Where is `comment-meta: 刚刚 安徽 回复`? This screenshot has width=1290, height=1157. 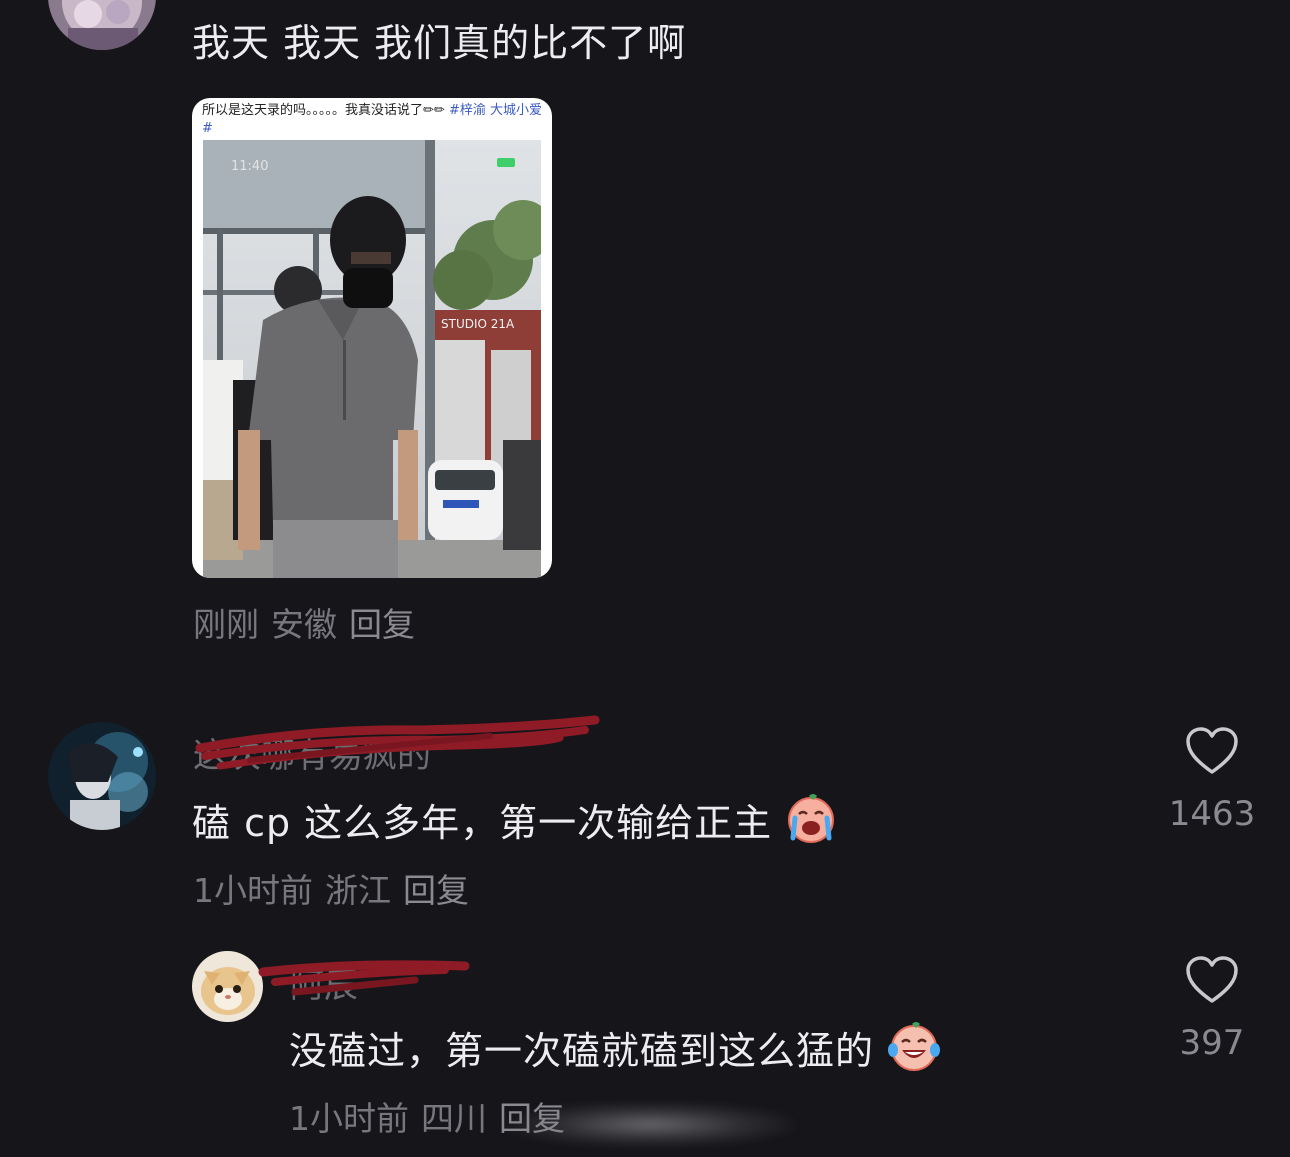
comment-meta: 刚刚 安徽 回复 is located at coordinates (310, 622).